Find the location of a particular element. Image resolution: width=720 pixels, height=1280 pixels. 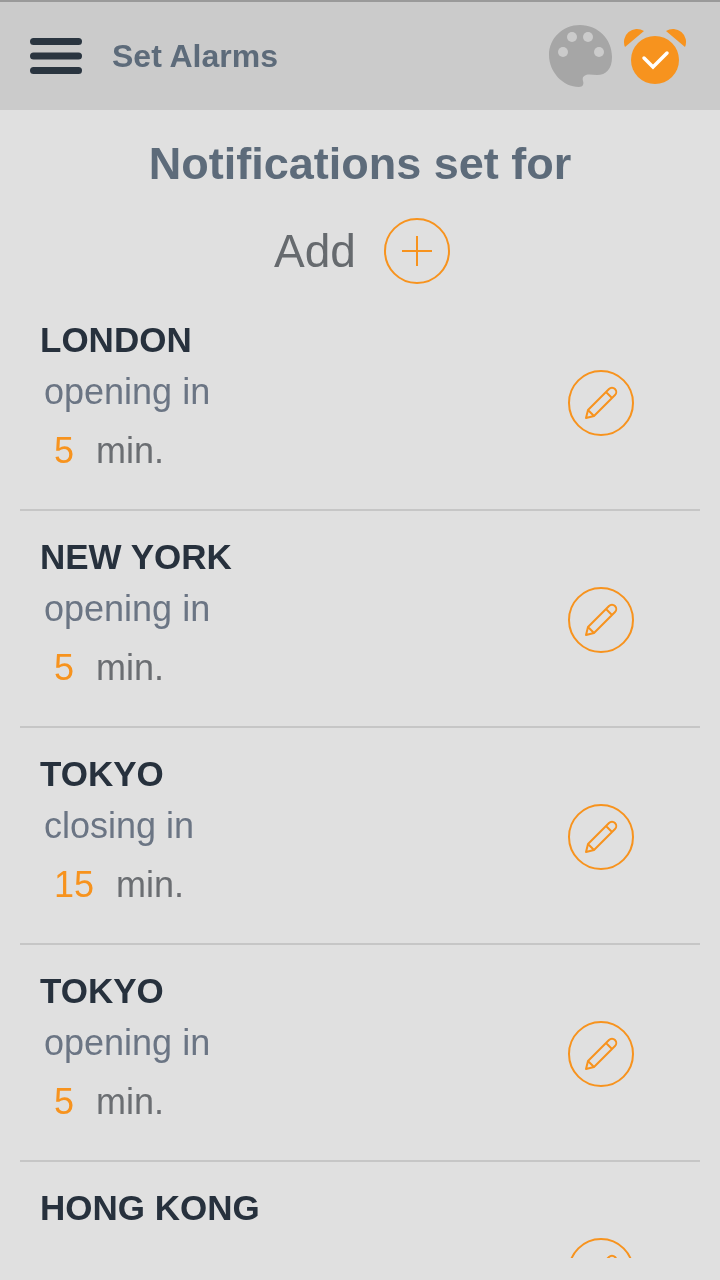

section-heading: Notifications set for is located at coordinates (360, 164).